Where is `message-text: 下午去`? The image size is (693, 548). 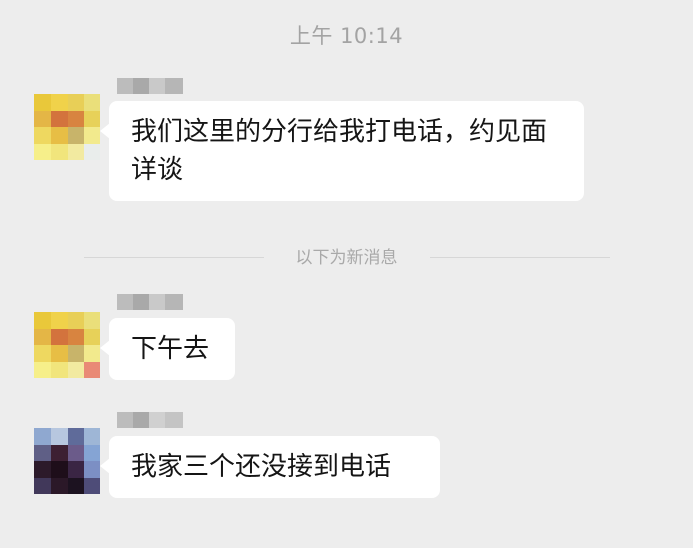 message-text: 下午去 is located at coordinates (170, 349).